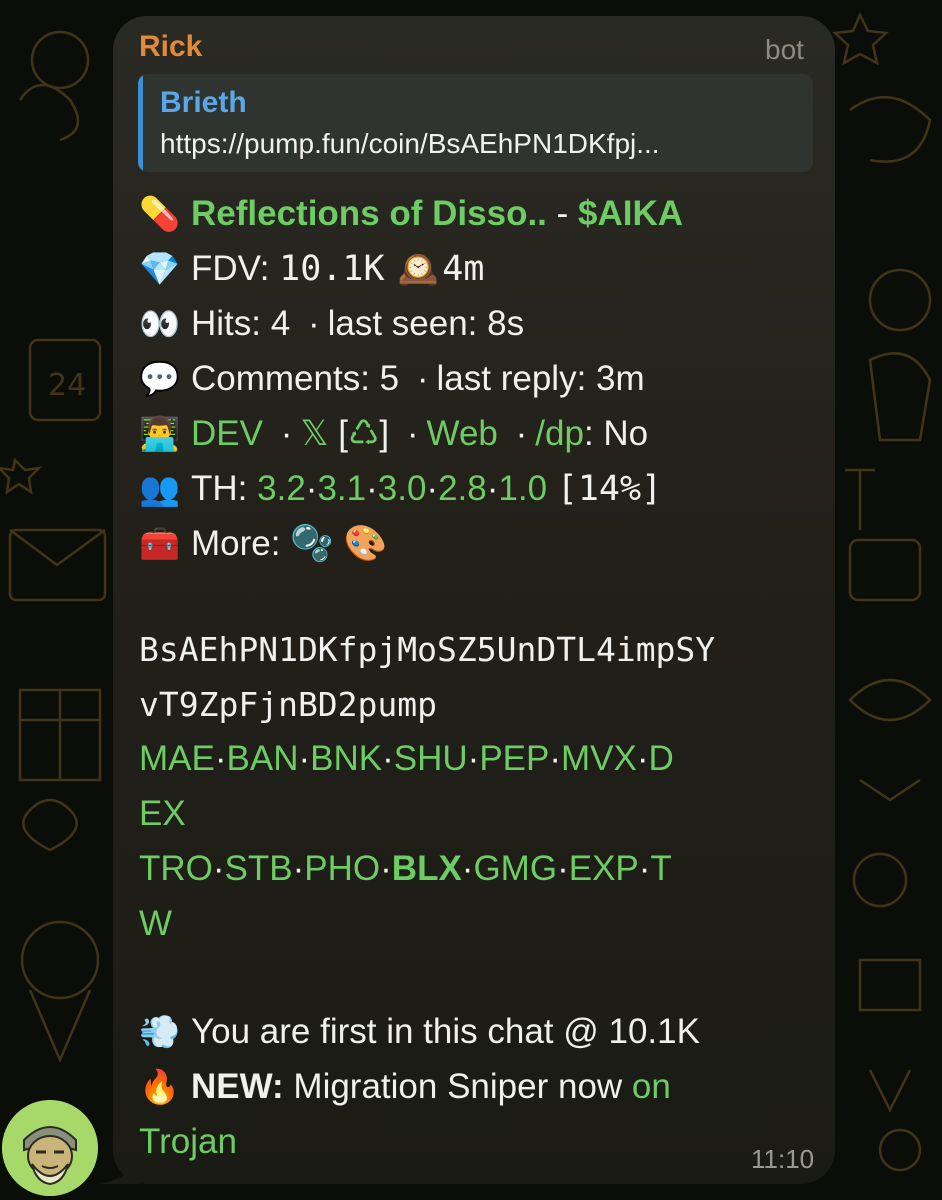 The width and height of the screenshot is (942, 1200). What do you see at coordinates (343, 433) in the screenshot?
I see `recycle-open-bracket: [` at bounding box center [343, 433].